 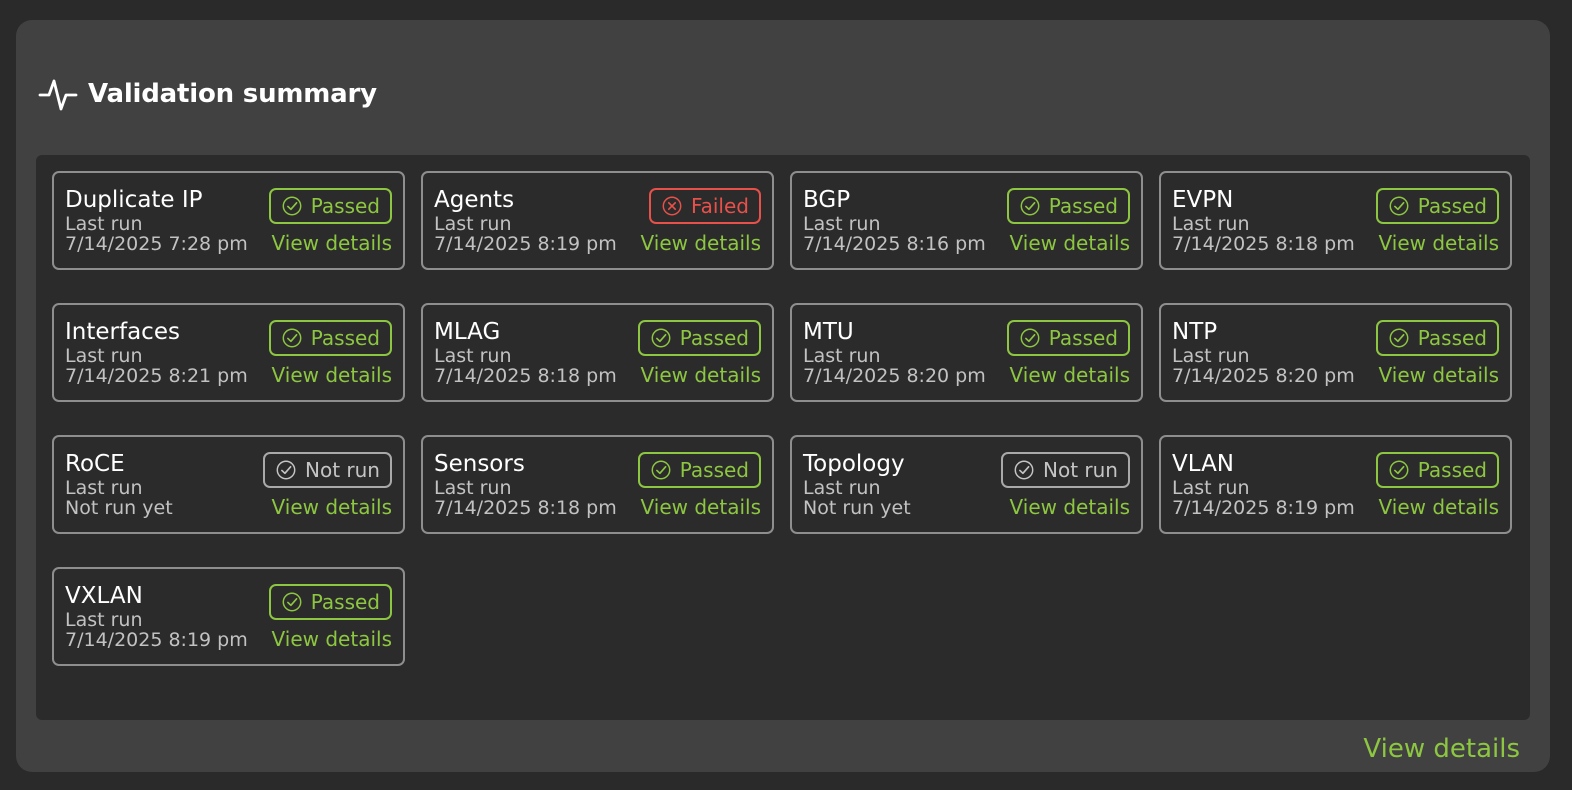 I want to click on card-info: EVPN Last run 7/14/2025 8:18 pm, so click(x=1263, y=220).